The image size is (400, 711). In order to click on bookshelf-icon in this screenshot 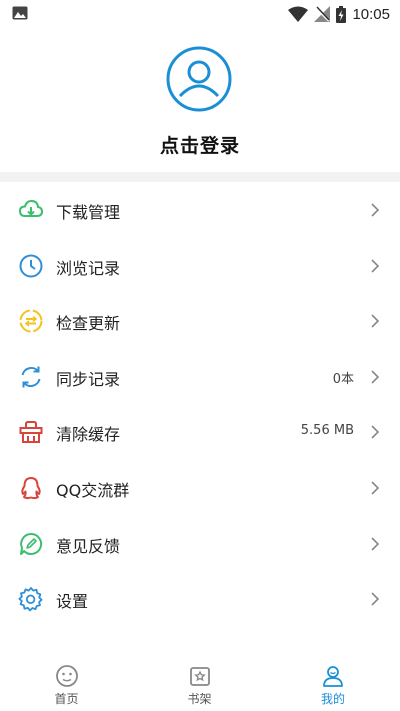, I will do `click(199, 676)`.